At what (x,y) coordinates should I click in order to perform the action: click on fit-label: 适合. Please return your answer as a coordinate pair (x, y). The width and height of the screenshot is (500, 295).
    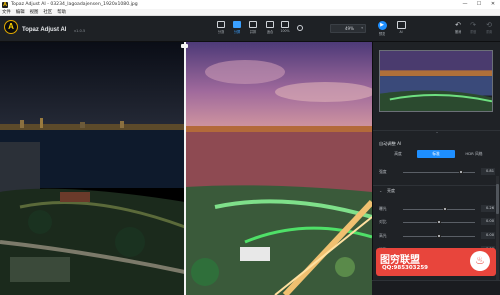
    Looking at the image, I should click on (270, 32).